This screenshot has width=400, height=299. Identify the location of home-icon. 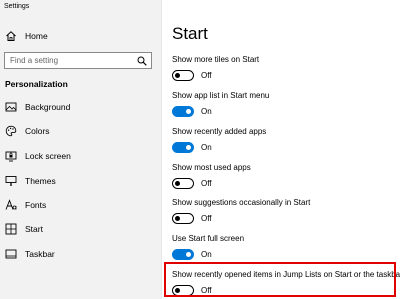
(11, 36).